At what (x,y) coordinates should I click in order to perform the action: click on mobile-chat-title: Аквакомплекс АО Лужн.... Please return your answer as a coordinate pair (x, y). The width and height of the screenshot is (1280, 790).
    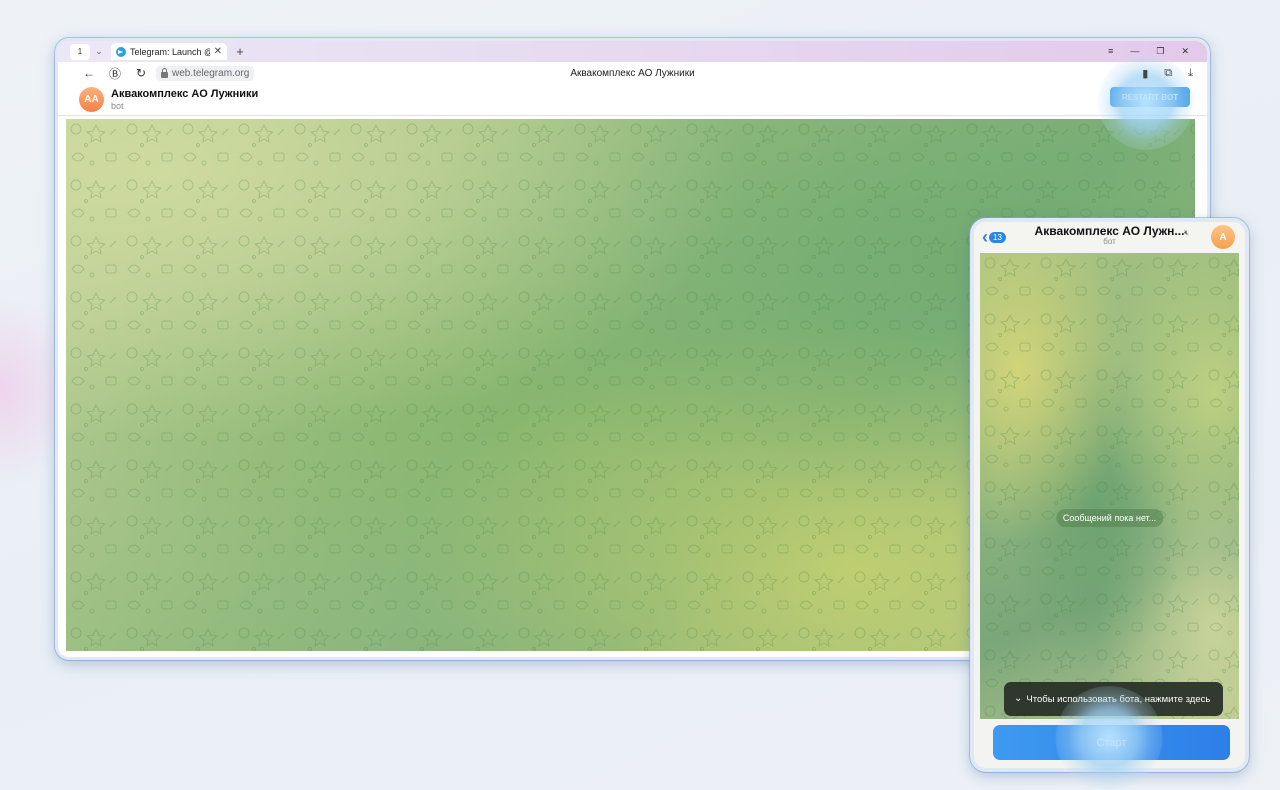
    Looking at the image, I should click on (1109, 231).